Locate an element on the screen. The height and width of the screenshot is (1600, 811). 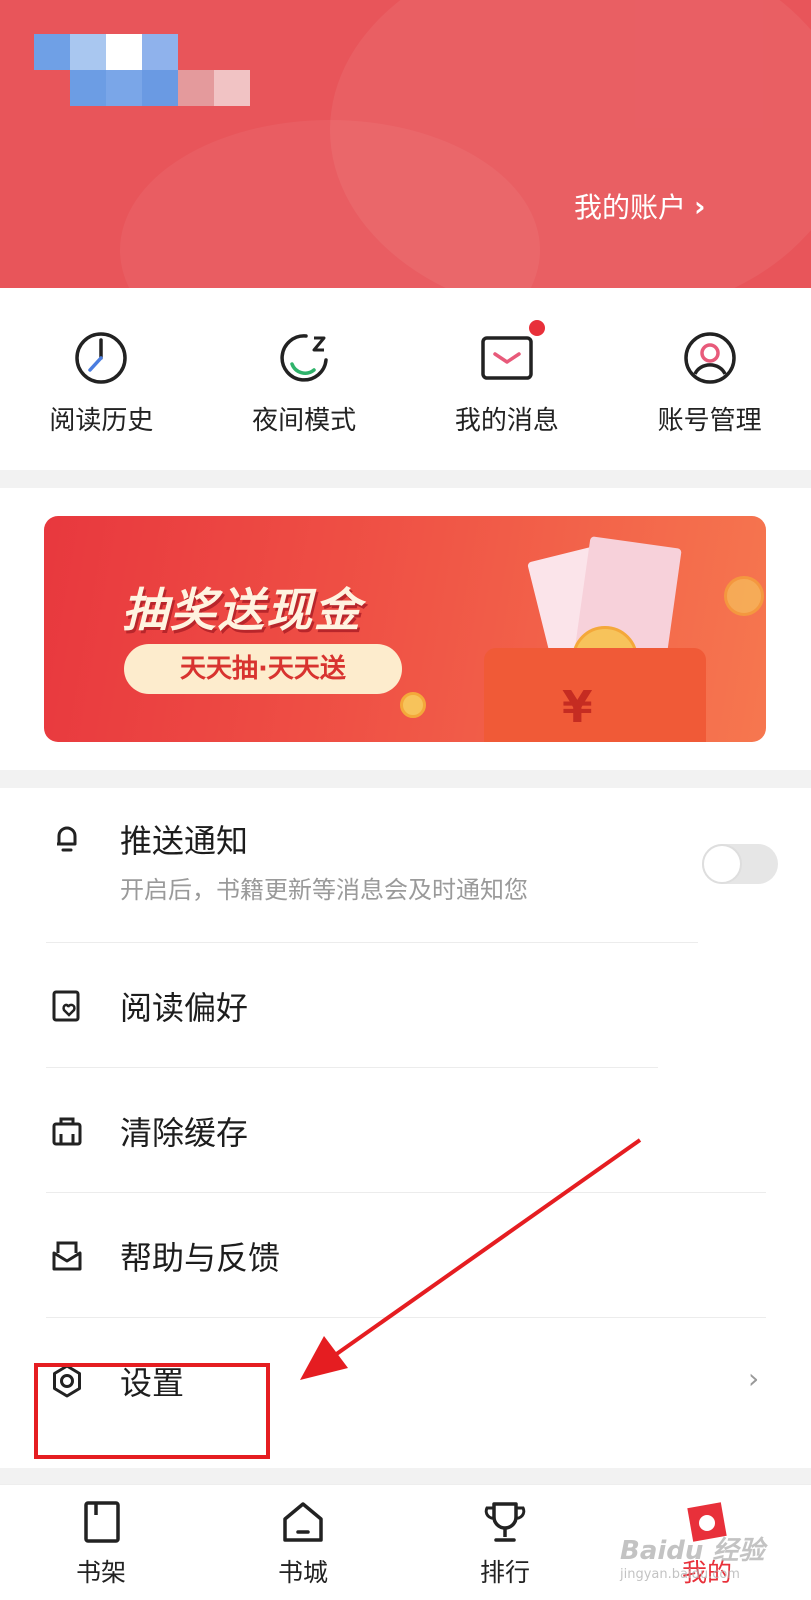
nav-label: 排行 is located at coordinates (504, 1572).